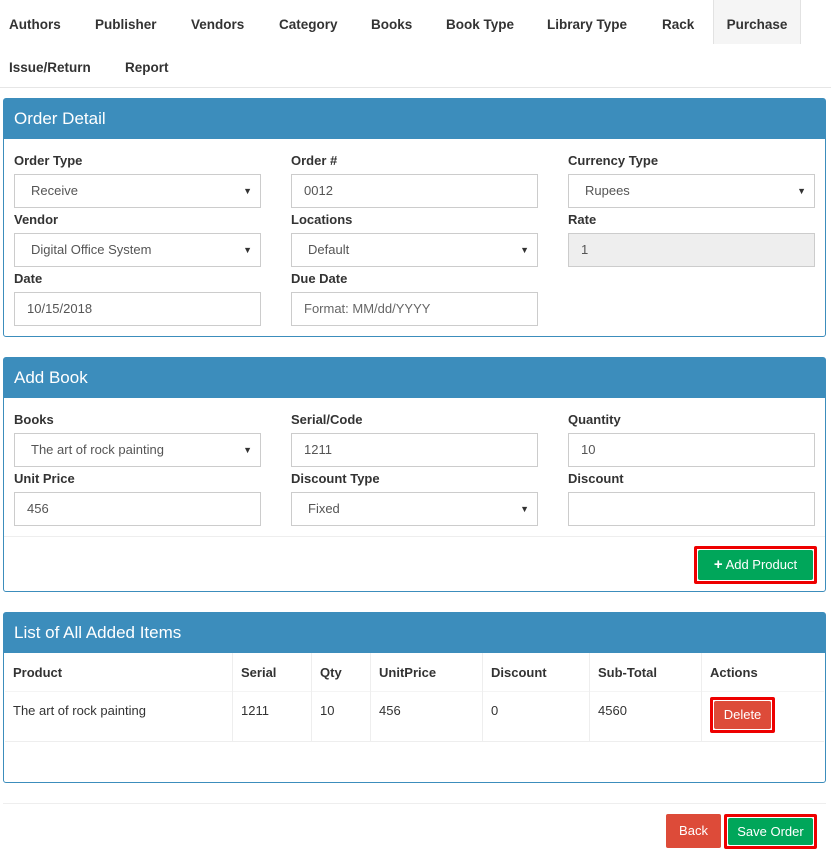 The height and width of the screenshot is (861, 831). I want to click on tab-report: Report, so click(147, 65).